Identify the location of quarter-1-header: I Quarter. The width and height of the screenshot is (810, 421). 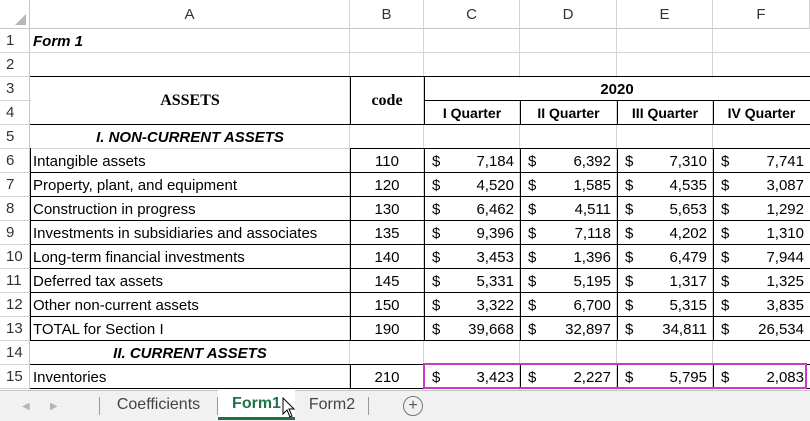
(472, 113).